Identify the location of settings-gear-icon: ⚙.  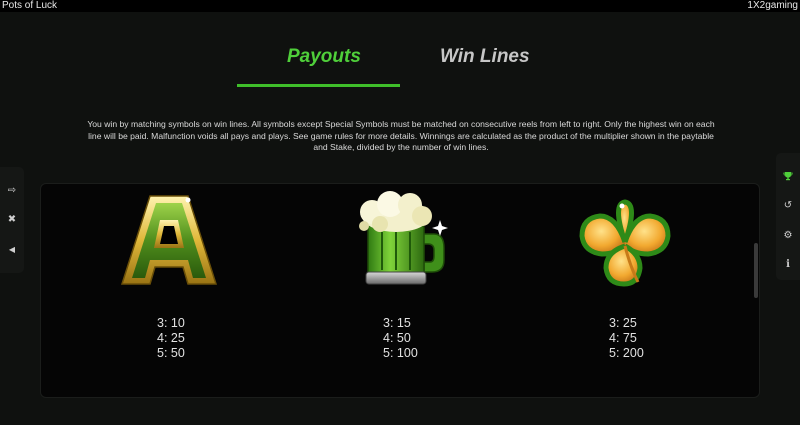
(788, 236).